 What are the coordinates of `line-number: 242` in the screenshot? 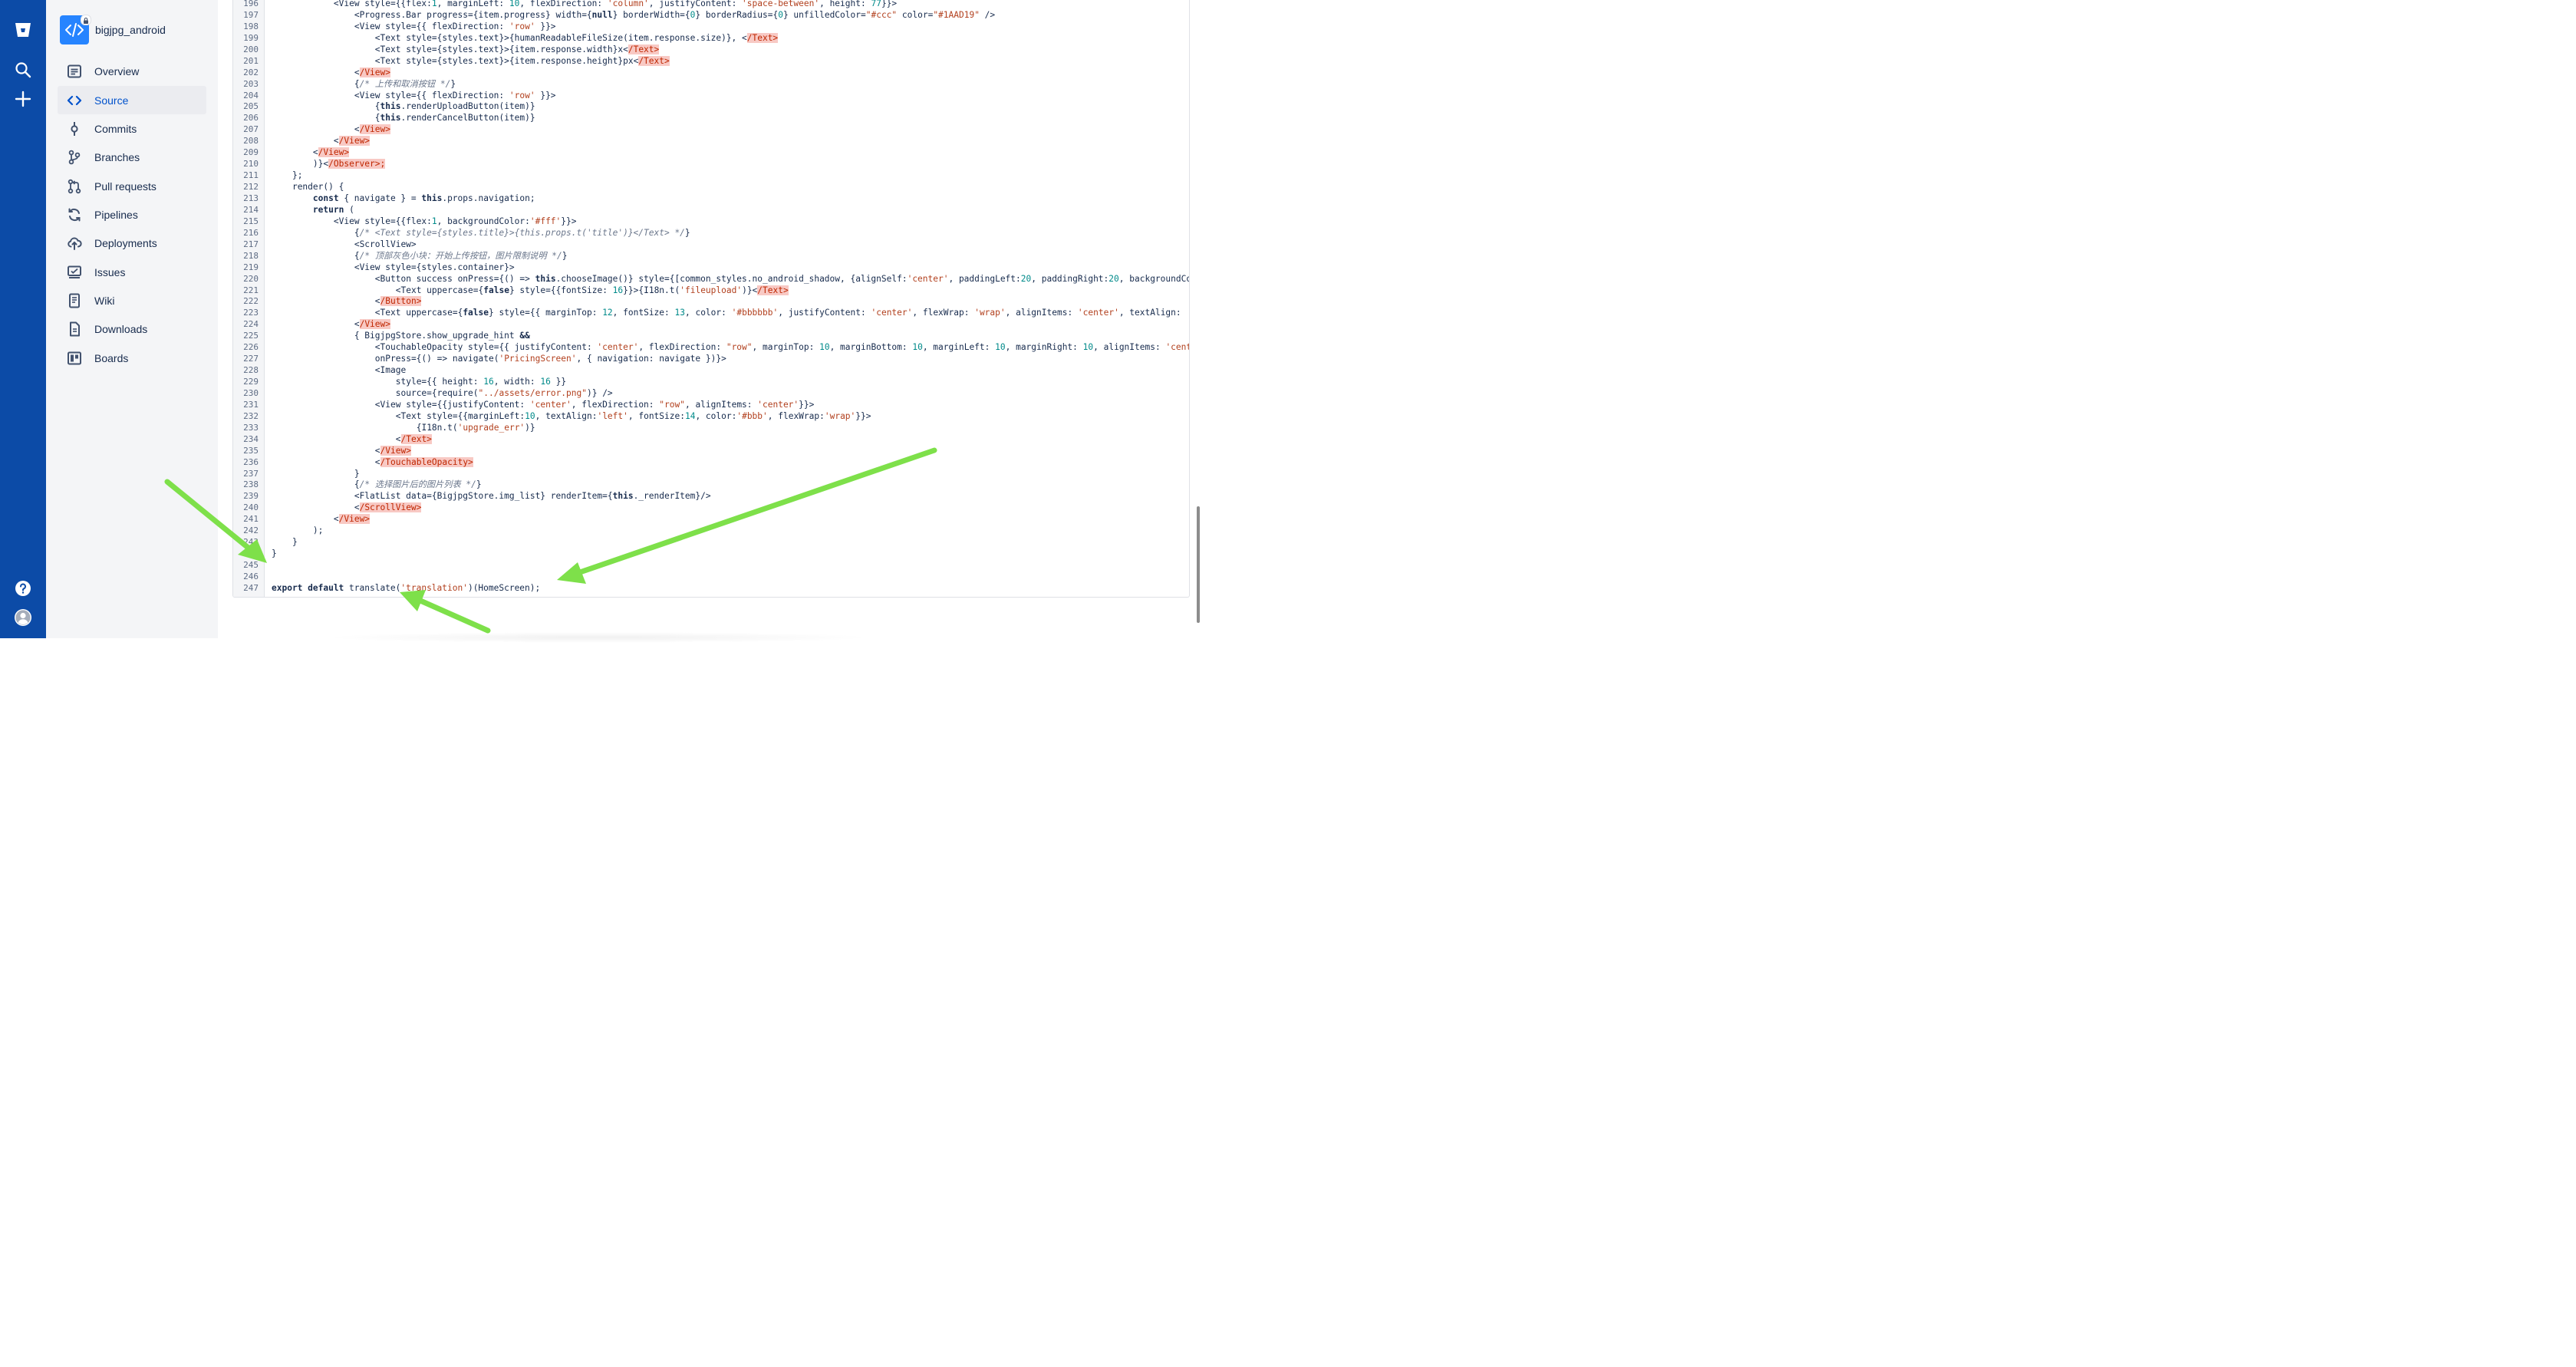 It's located at (251, 530).